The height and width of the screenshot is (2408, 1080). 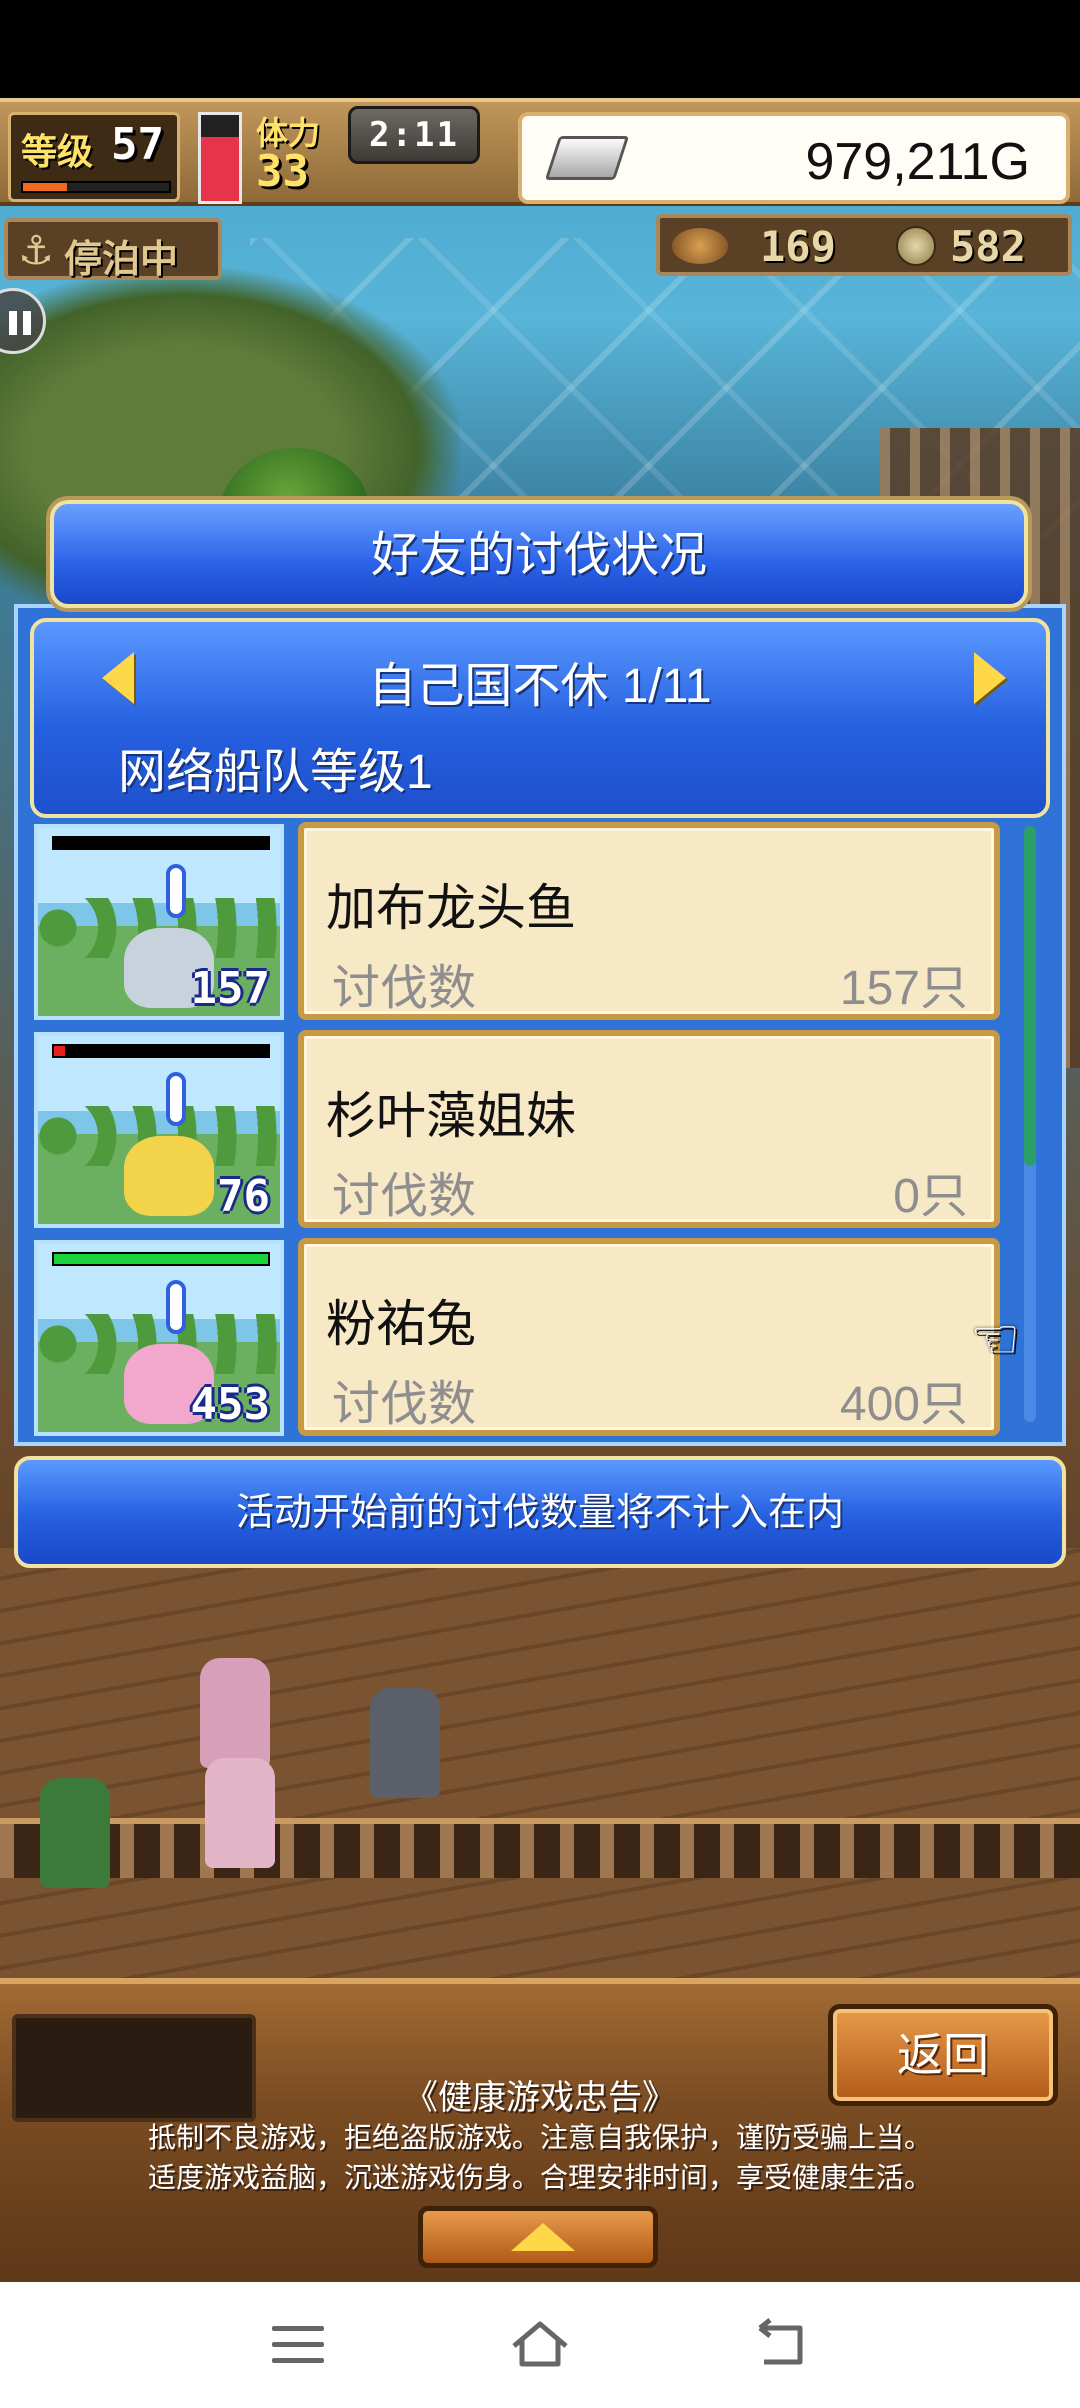 I want to click on up-arrow-icon, so click(x=543, y=2237).